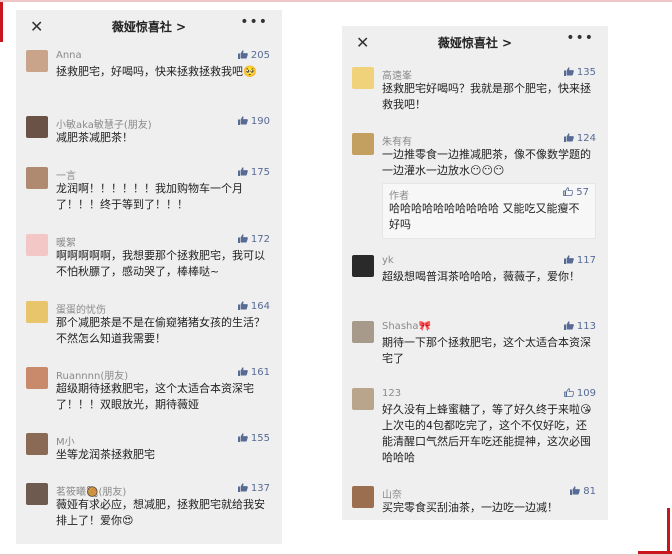  I want to click on like-button: 175, so click(253, 172).